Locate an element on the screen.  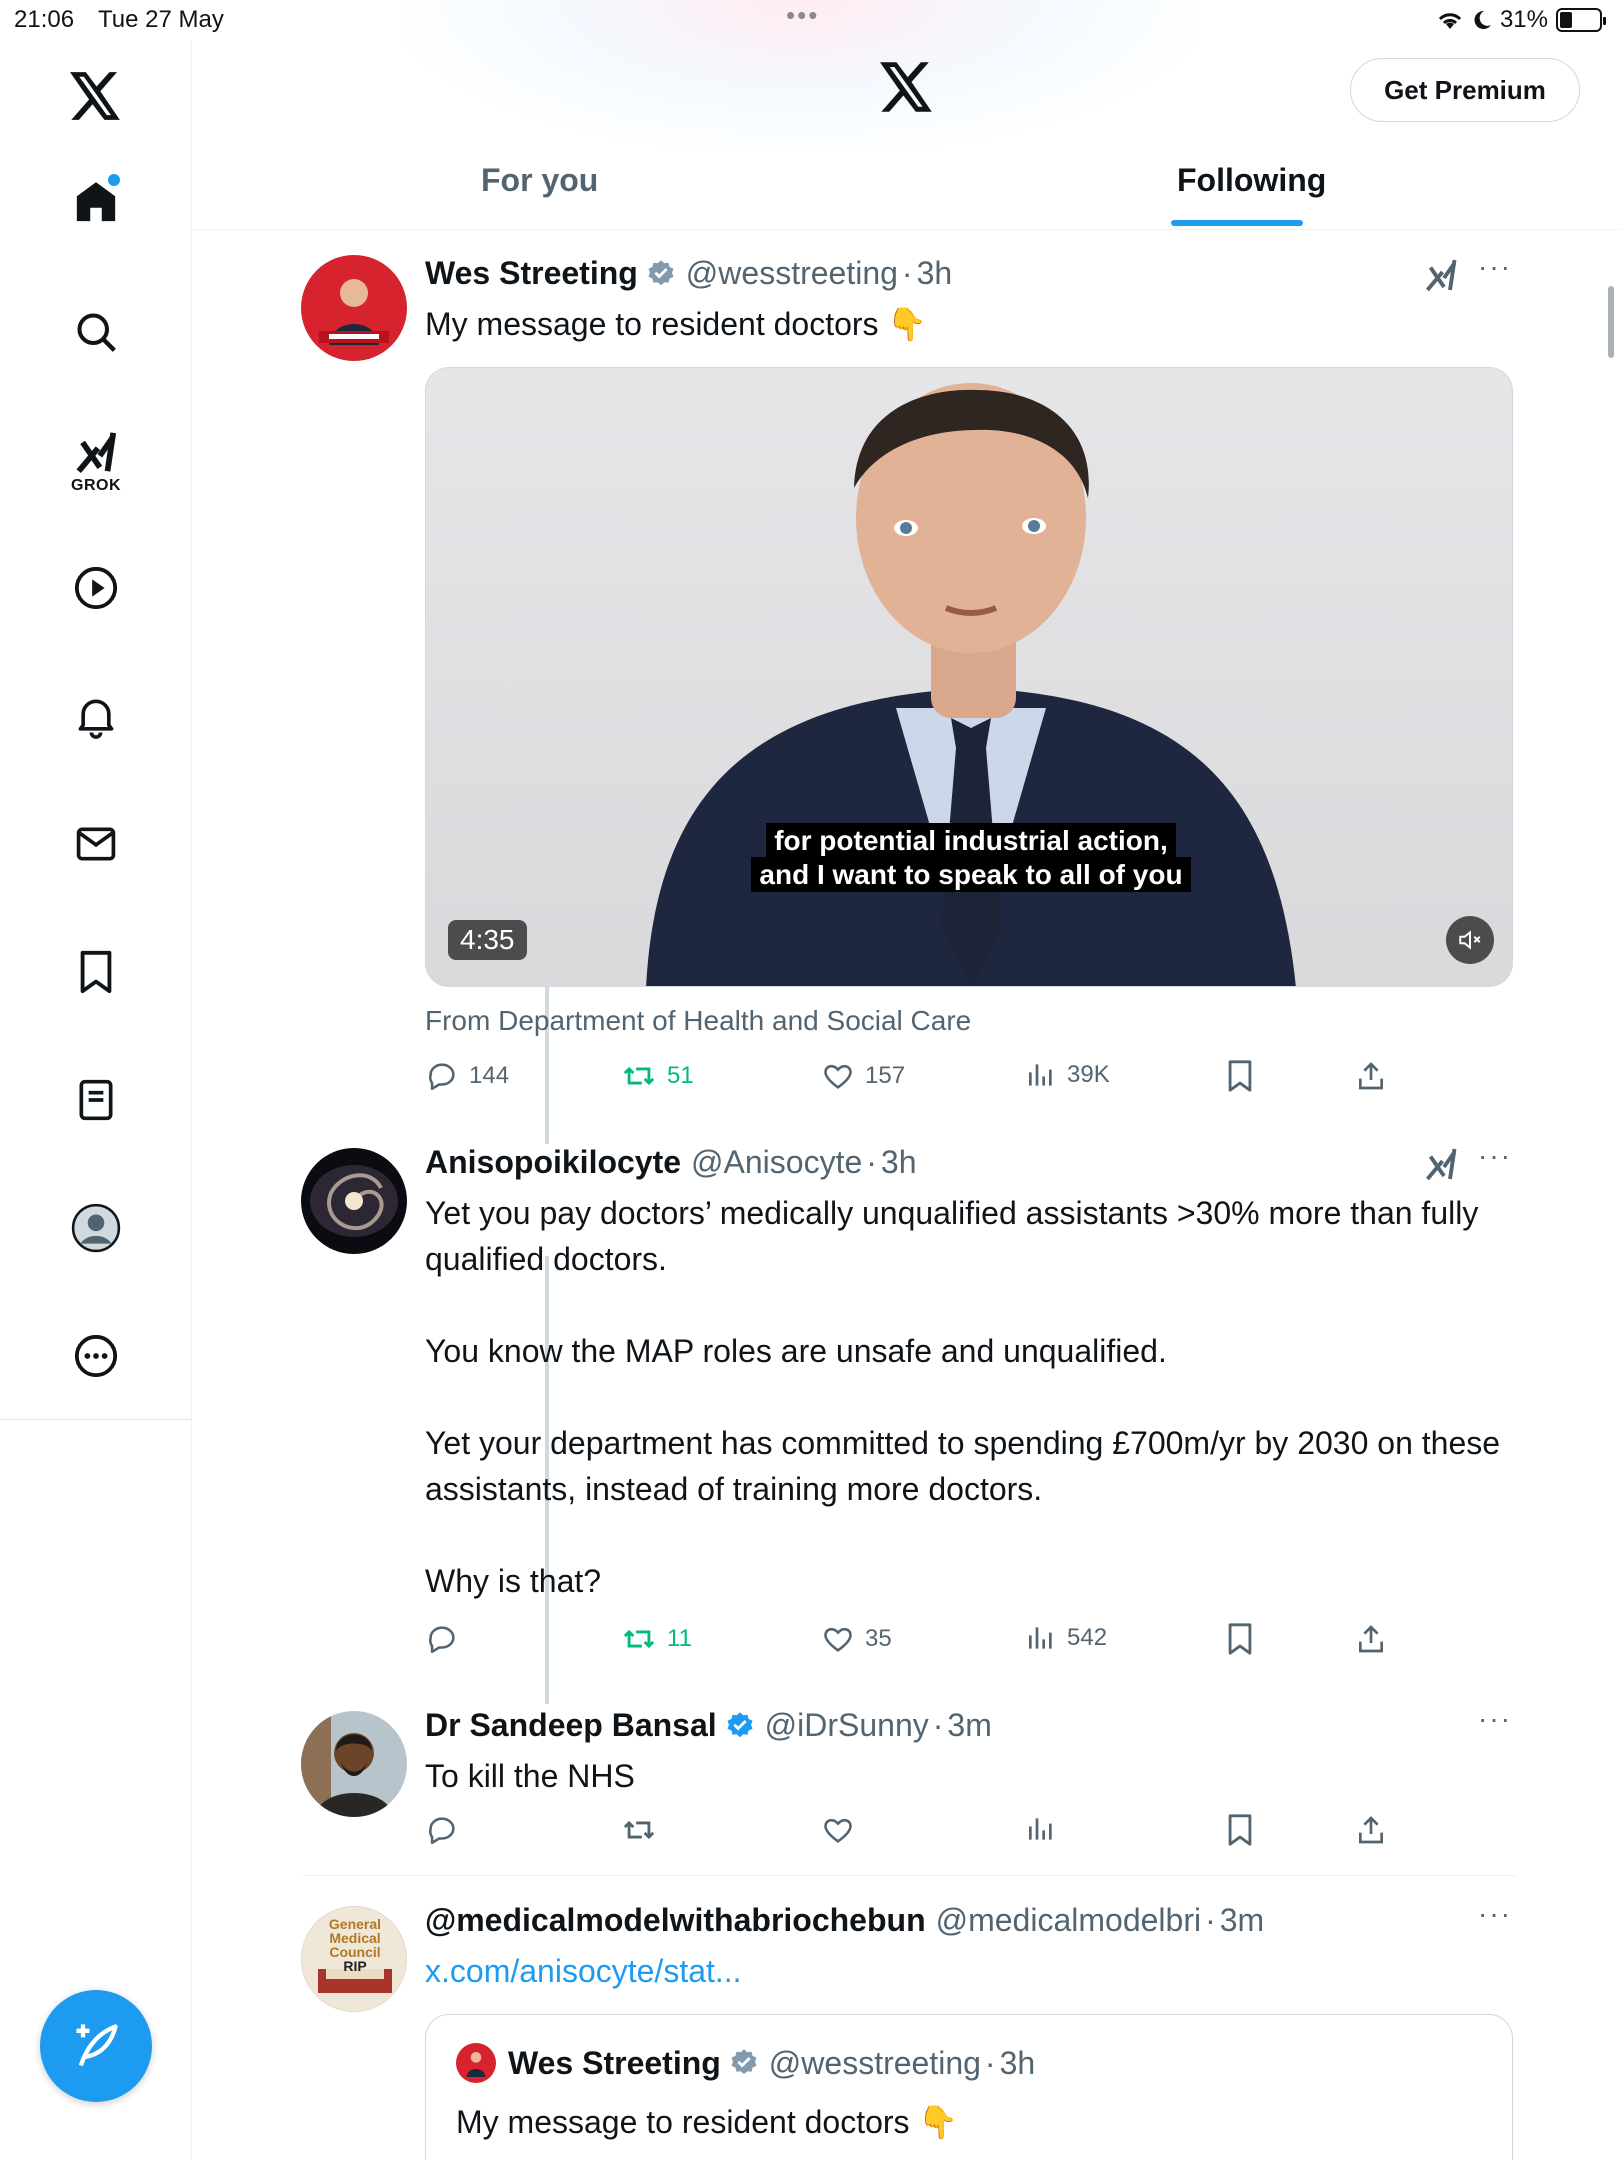
views-button: 39K is located at coordinates (1067, 1075).